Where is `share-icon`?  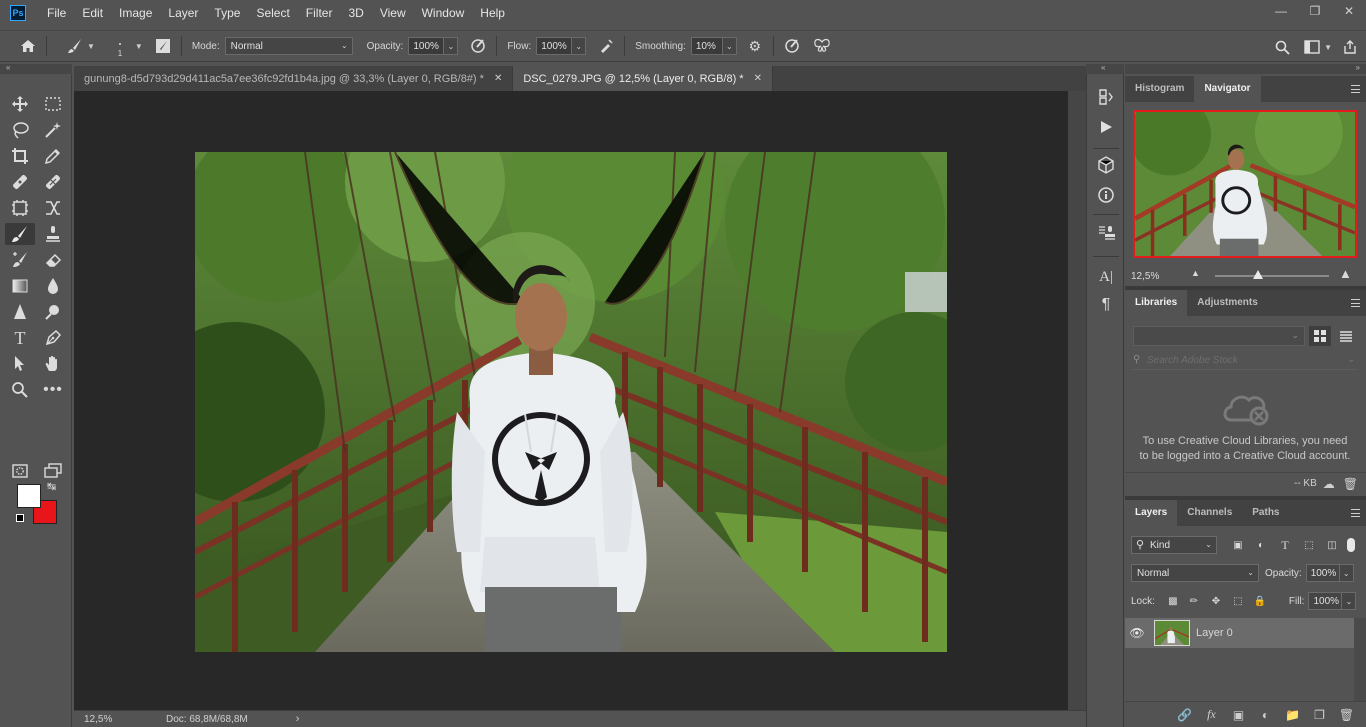
share-icon is located at coordinates (1350, 47).